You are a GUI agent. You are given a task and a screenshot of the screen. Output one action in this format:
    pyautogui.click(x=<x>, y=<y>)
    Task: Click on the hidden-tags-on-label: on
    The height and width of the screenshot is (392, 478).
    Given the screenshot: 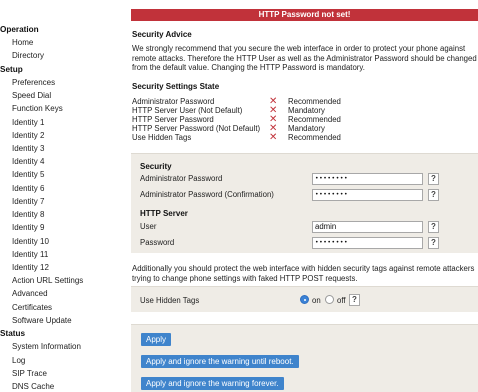 What is the action you would take?
    pyautogui.click(x=316, y=300)
    